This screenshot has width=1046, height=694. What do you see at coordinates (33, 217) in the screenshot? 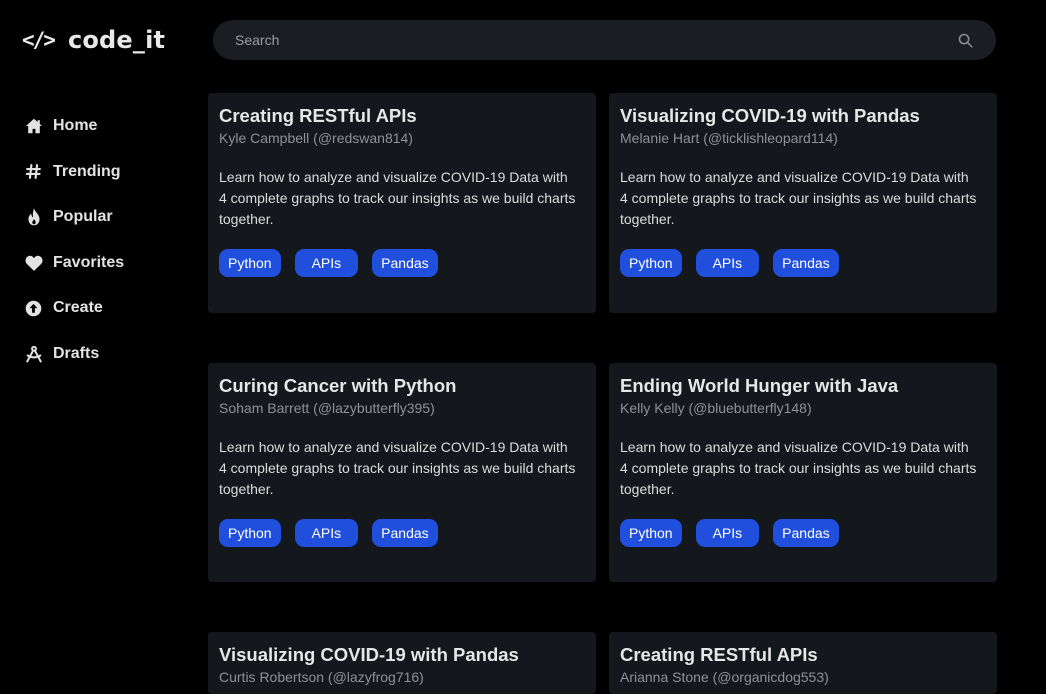
I see `flame-icon` at bounding box center [33, 217].